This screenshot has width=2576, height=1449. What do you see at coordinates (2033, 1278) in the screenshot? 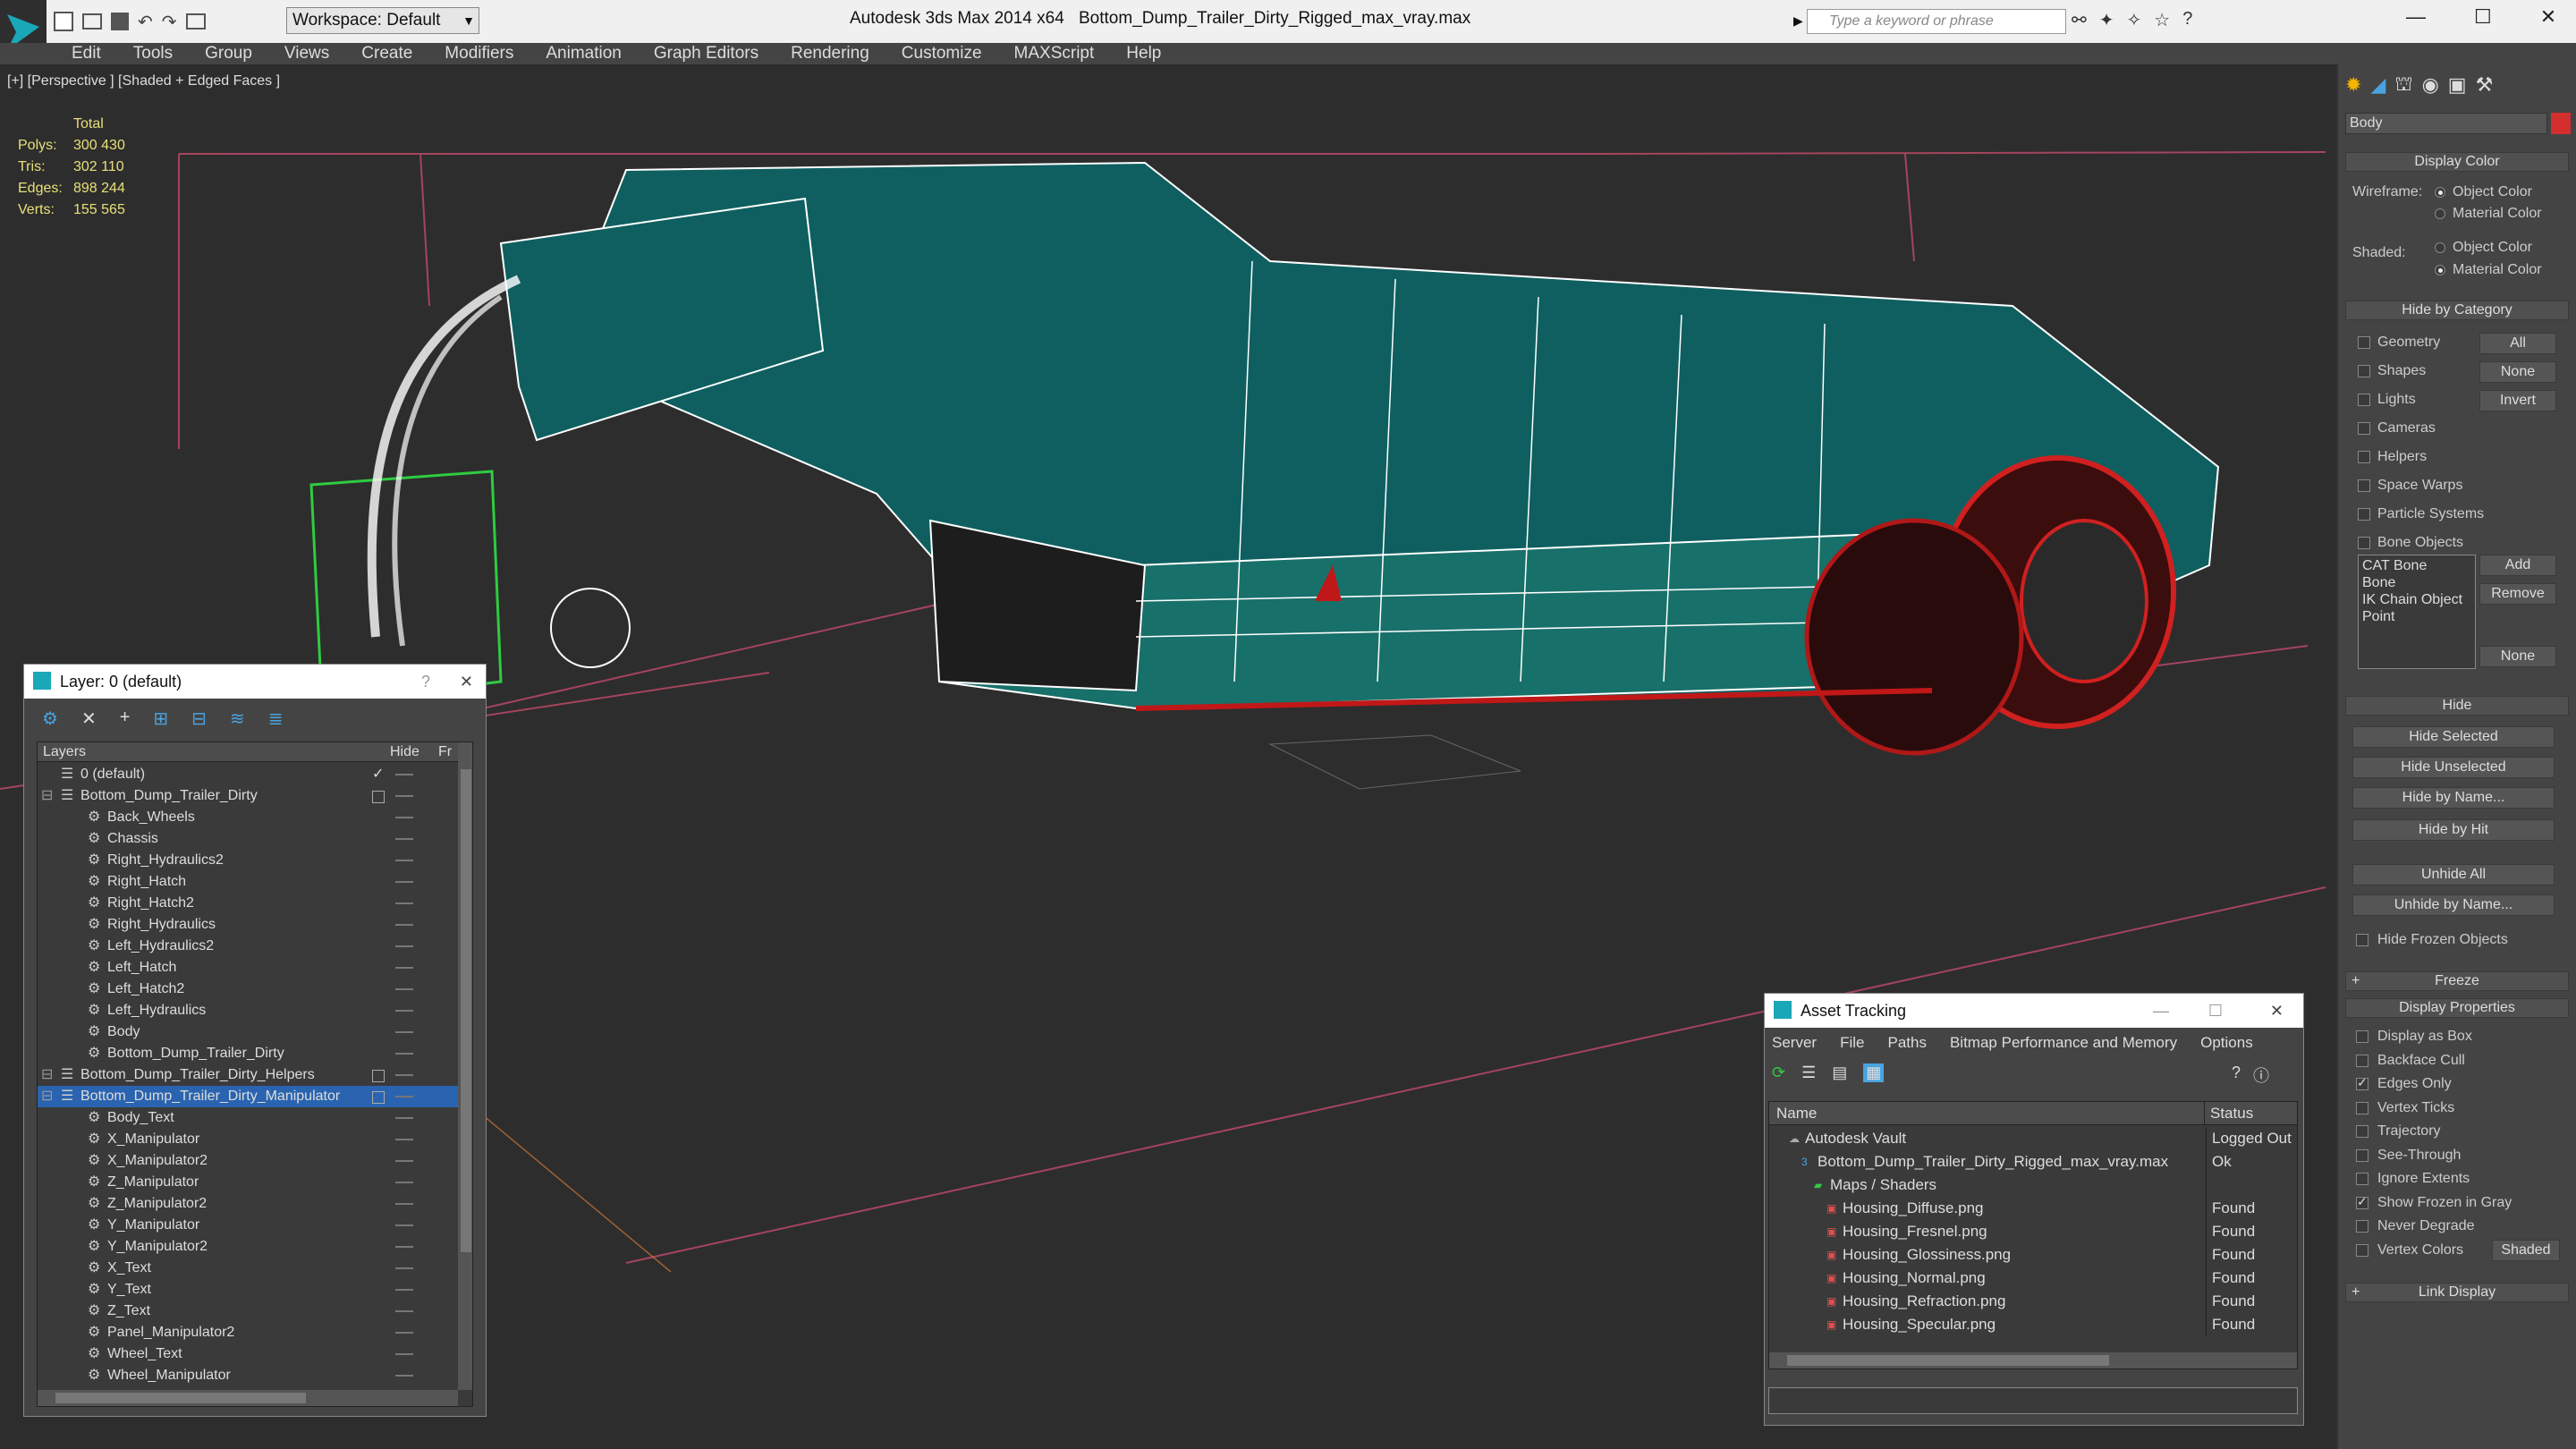
I see `asset-row: ▣ Housing_Normal.png Found` at bounding box center [2033, 1278].